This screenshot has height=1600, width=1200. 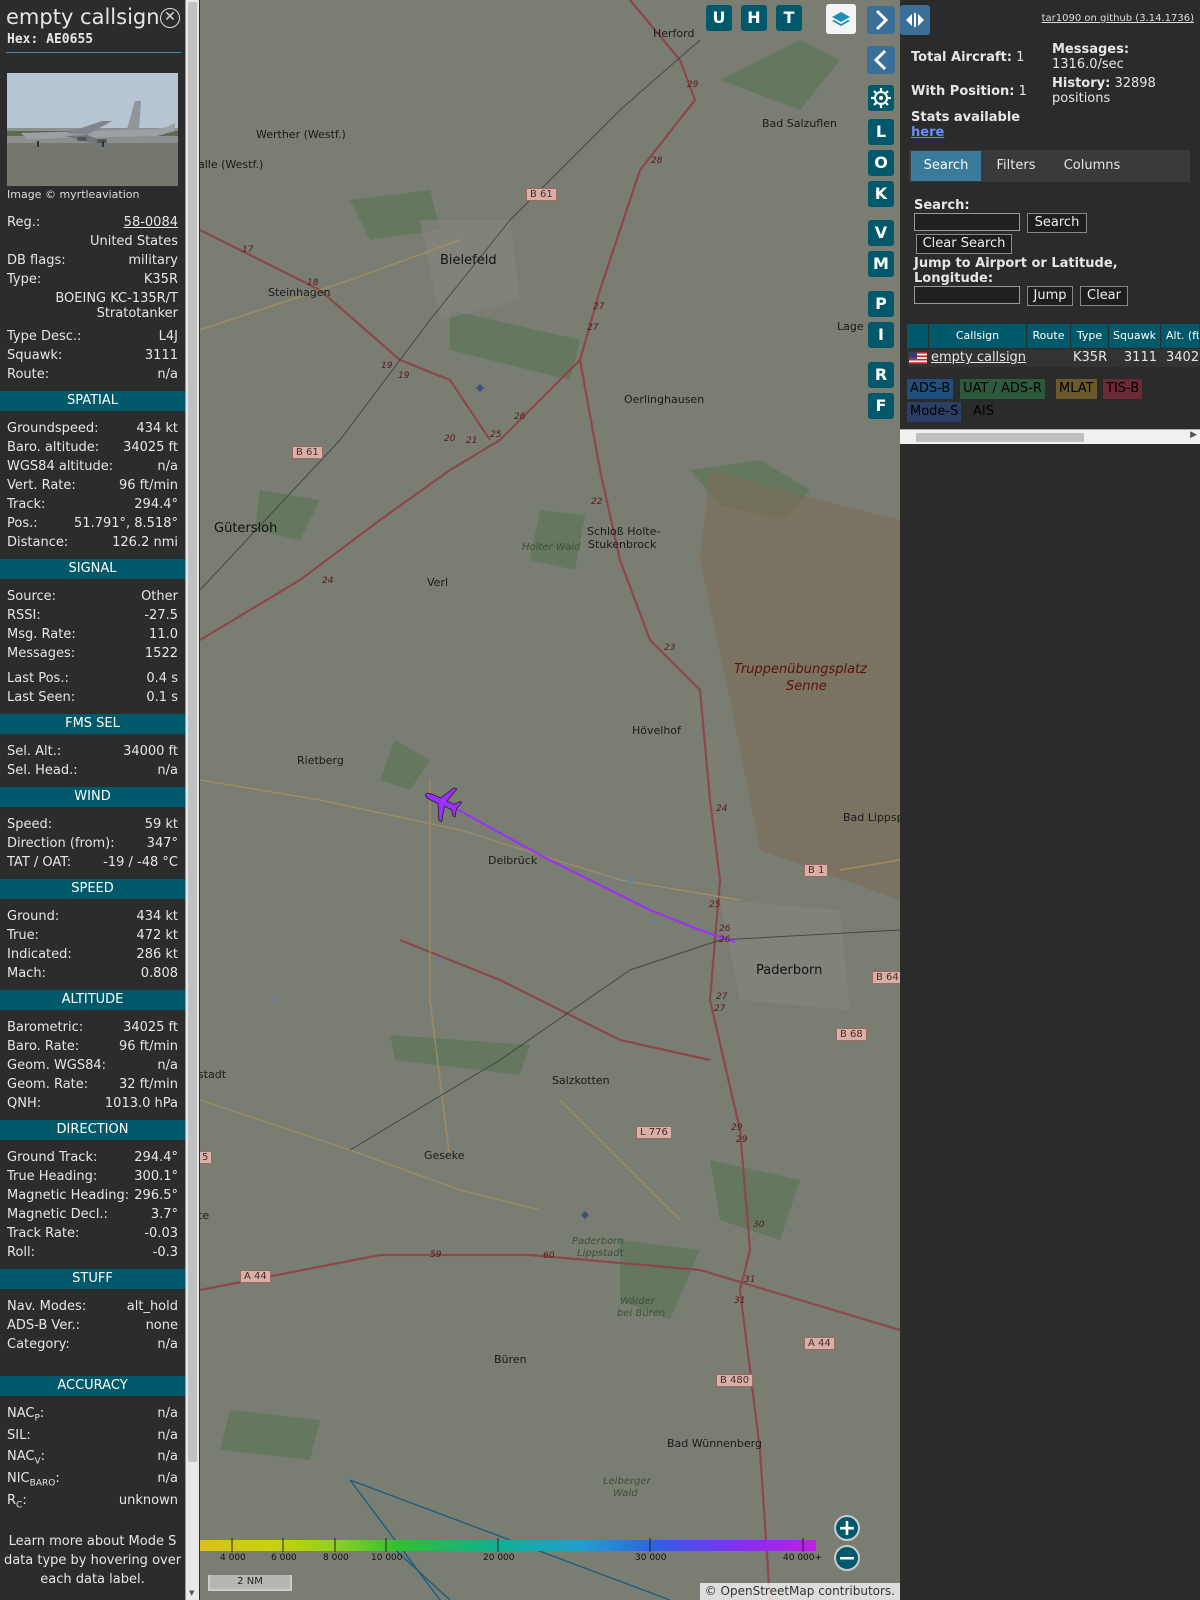 What do you see at coordinates (1180, 336) in the screenshot?
I see `table-header-altitude: Alt. (ft)` at bounding box center [1180, 336].